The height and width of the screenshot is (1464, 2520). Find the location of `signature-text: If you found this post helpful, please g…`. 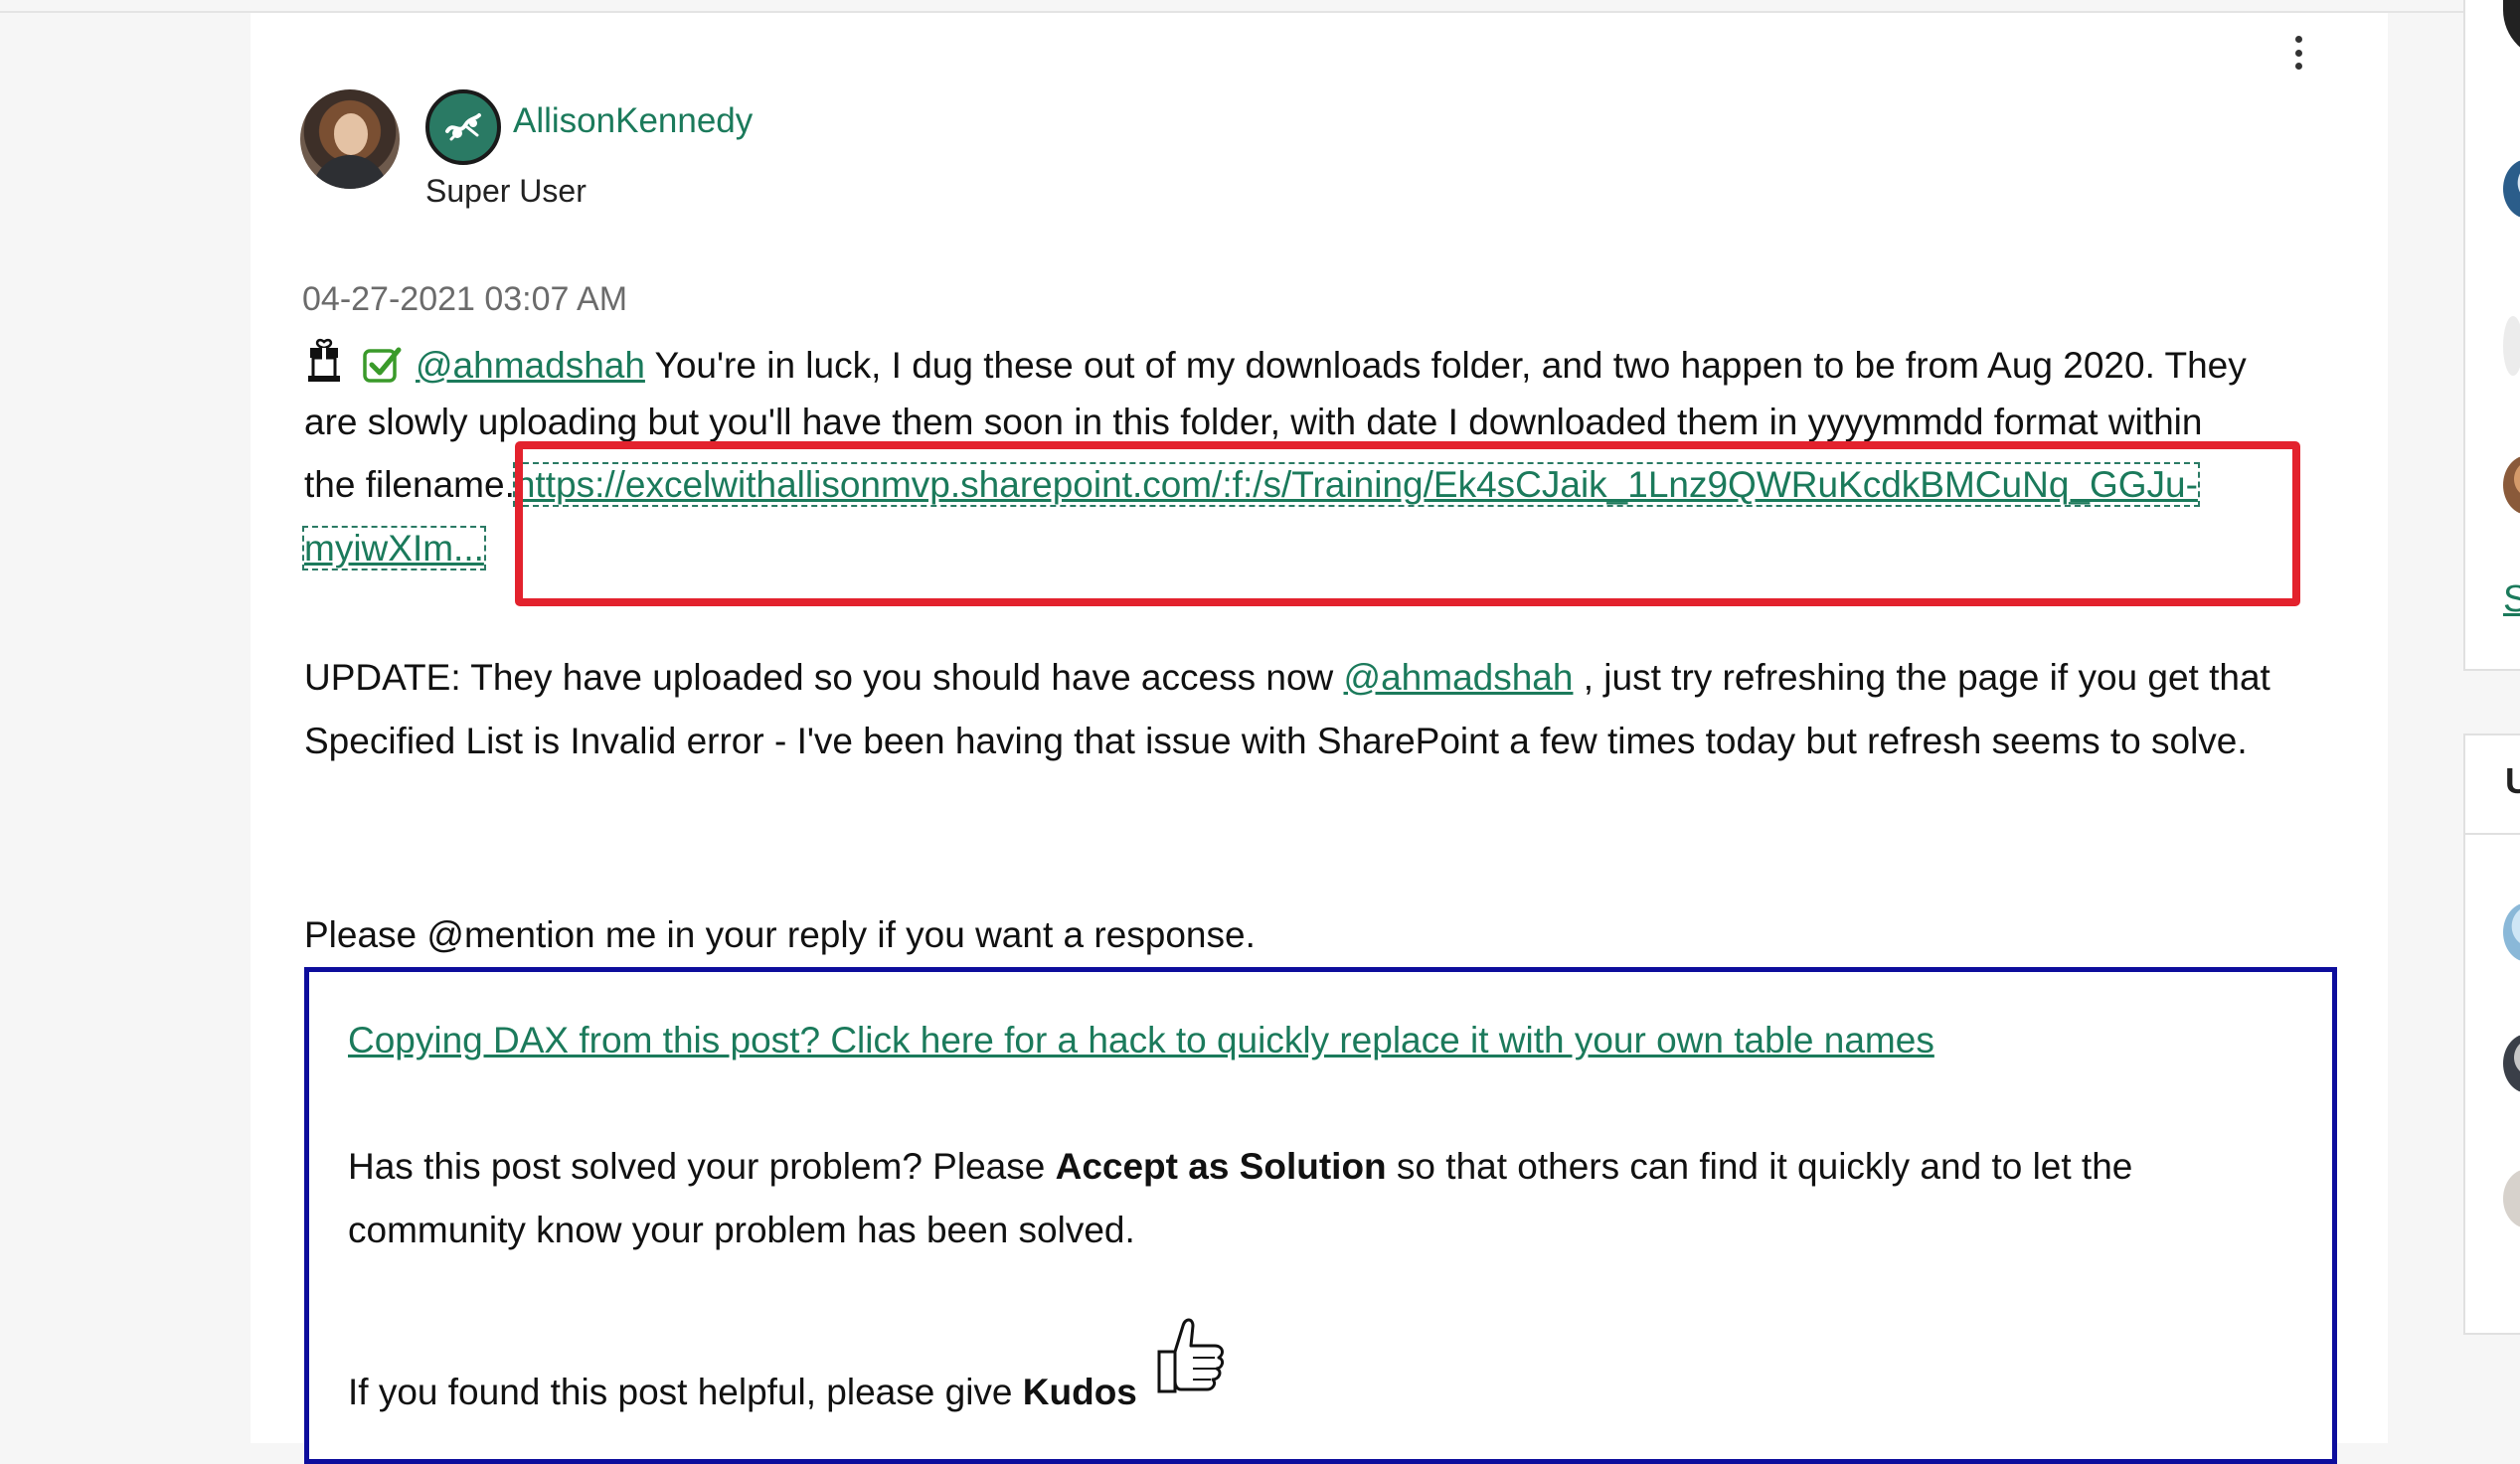

signature-text: If you found this post helpful, please g… is located at coordinates (685, 1392).